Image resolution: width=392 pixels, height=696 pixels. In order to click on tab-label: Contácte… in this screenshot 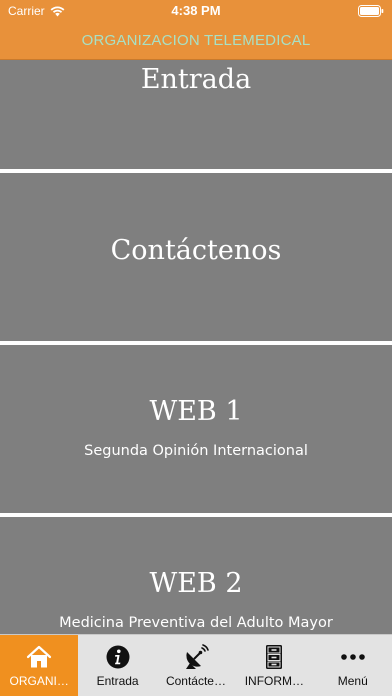, I will do `click(195, 681)`.